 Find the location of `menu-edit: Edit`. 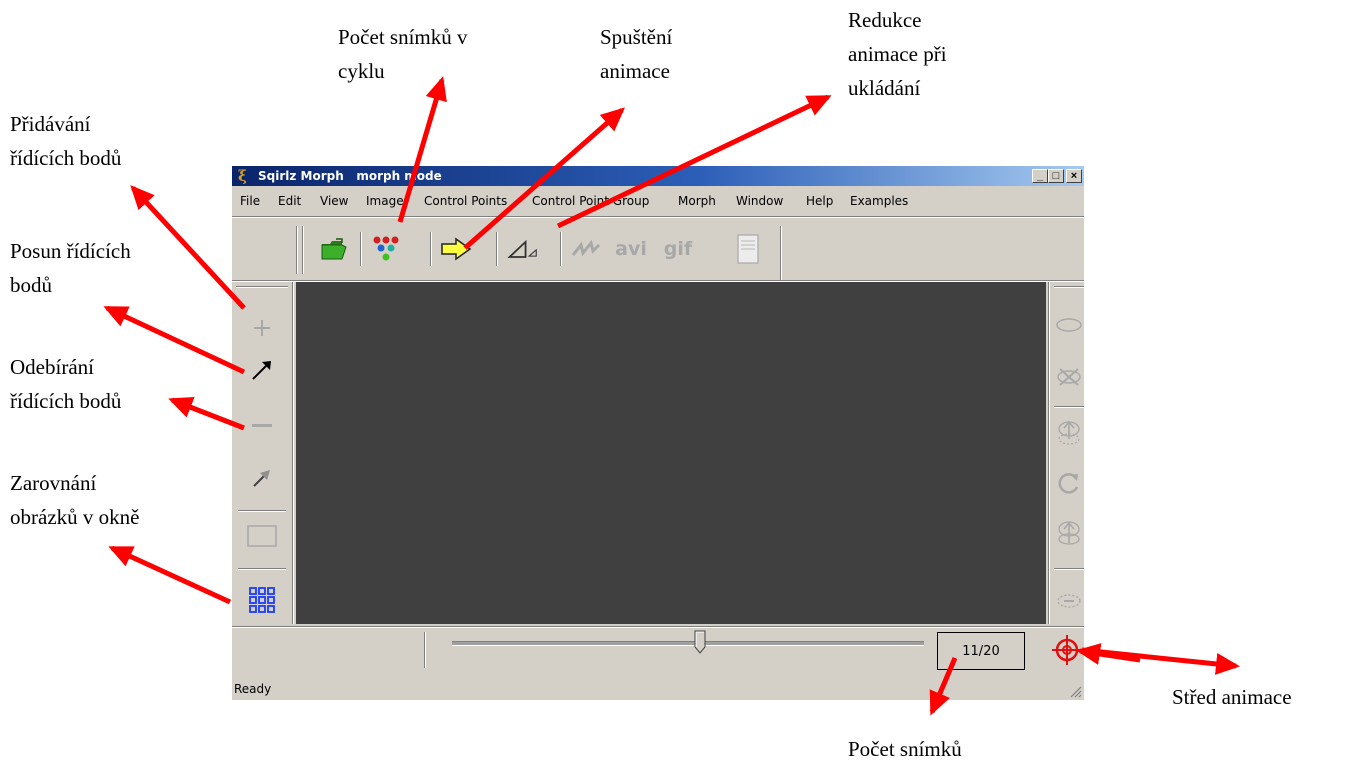

menu-edit: Edit is located at coordinates (289, 201).